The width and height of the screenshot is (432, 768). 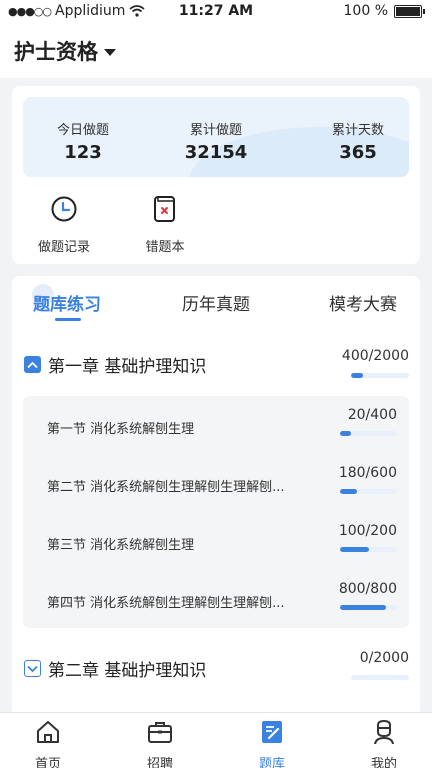 I want to click on battery-icon, so click(x=409, y=11).